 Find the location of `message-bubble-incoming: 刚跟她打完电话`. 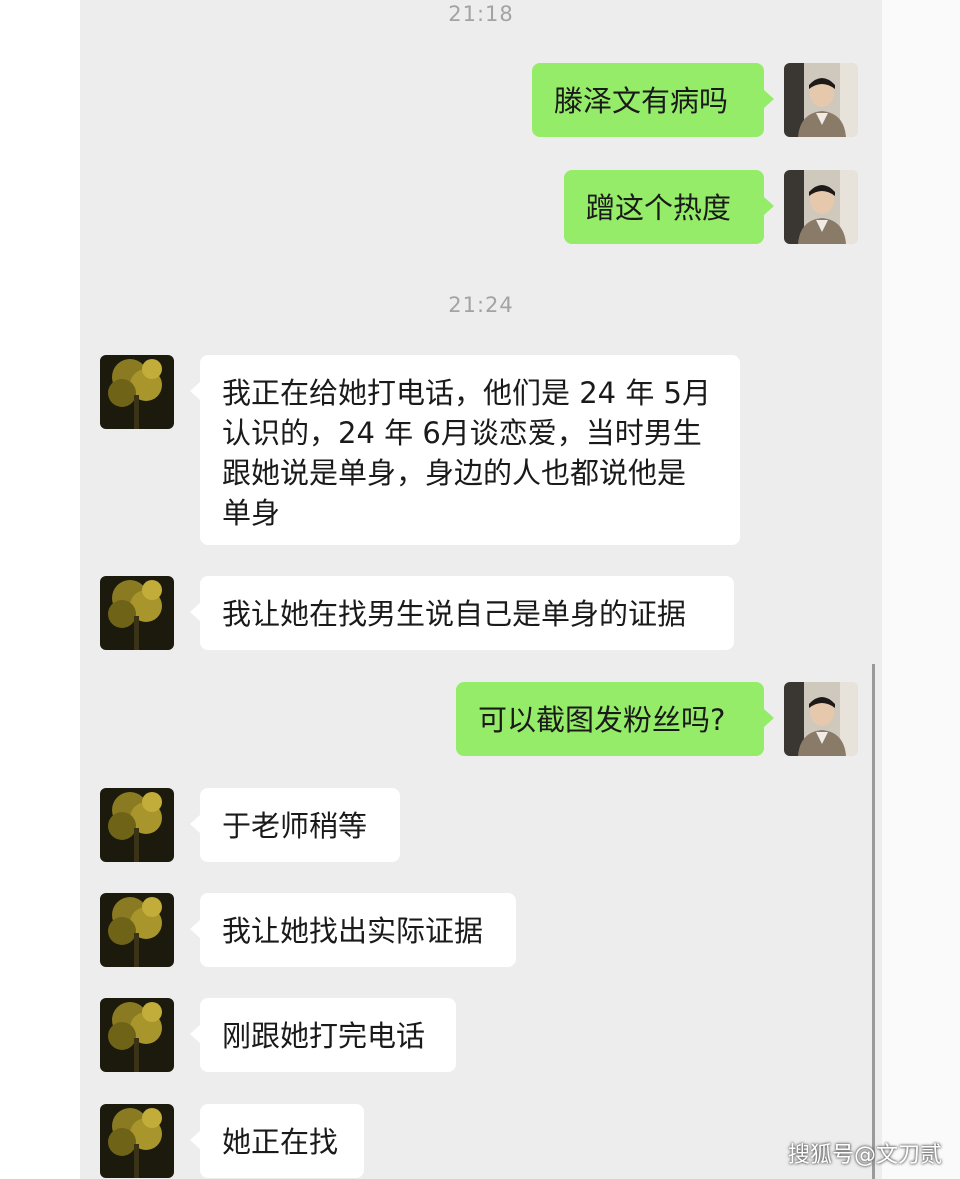

message-bubble-incoming: 刚跟她打完电话 is located at coordinates (323, 1035).